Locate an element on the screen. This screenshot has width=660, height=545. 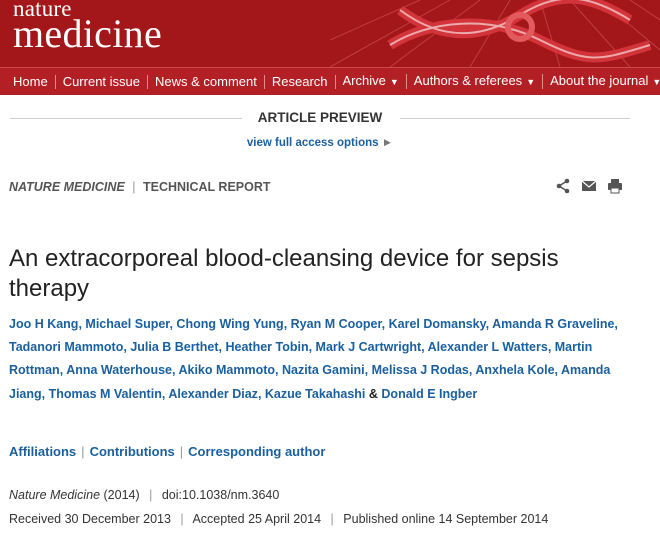
journal-name: NATURE MEDICINE is located at coordinates (67, 187).